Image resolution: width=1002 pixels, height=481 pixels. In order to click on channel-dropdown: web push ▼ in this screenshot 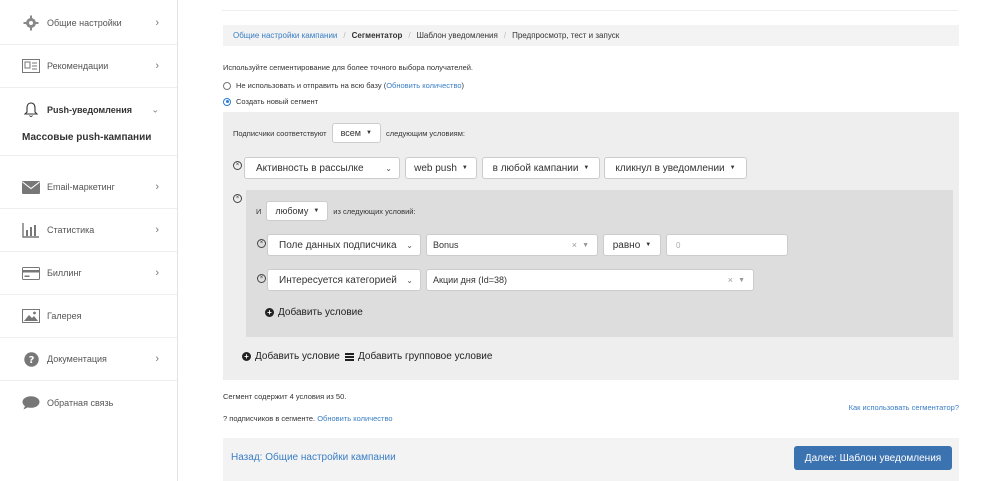, I will do `click(441, 168)`.